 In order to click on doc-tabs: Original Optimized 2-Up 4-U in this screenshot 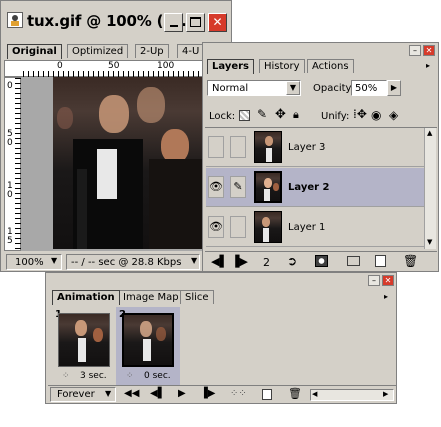, I will do `click(106, 52)`.